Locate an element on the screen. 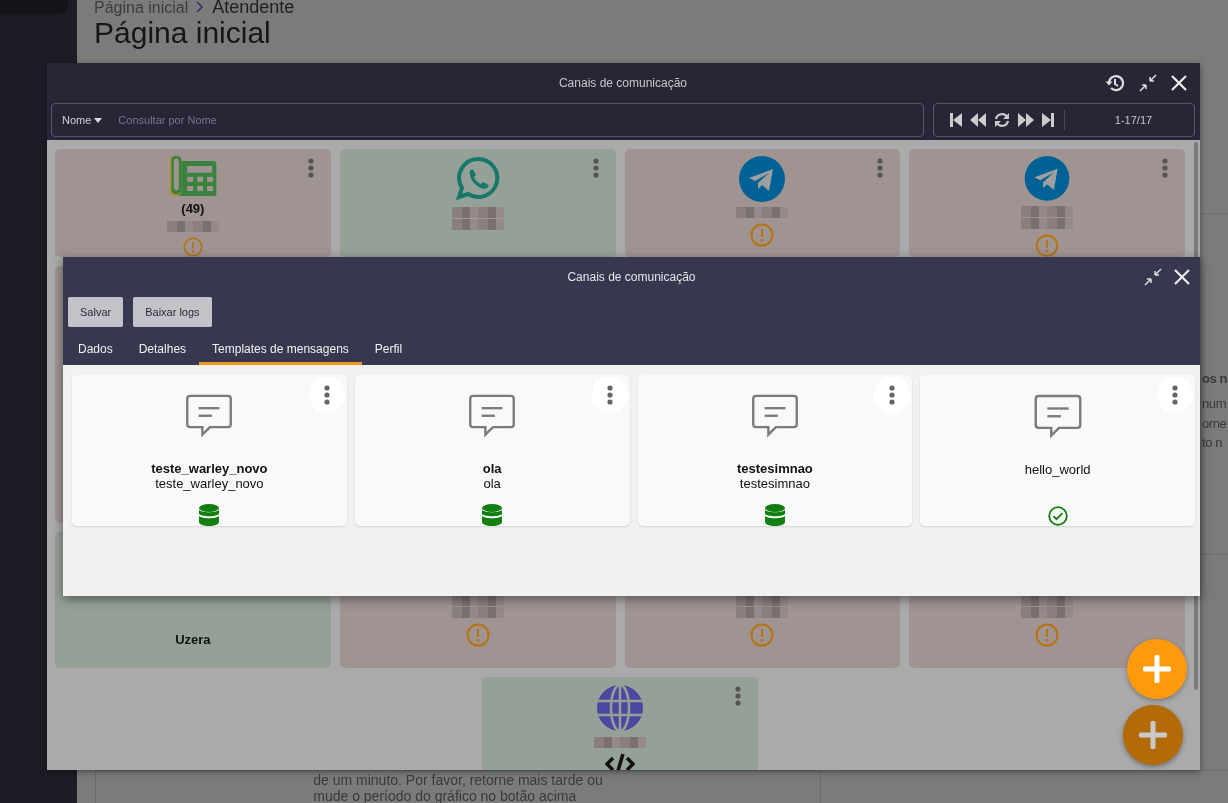  template-title: testesimnao is located at coordinates (774, 469).